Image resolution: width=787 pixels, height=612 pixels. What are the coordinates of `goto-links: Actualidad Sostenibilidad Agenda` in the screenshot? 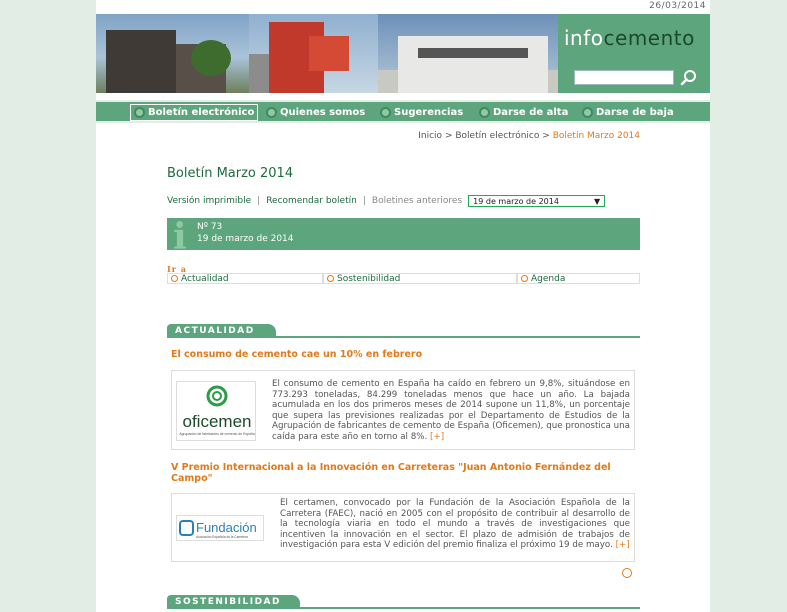 It's located at (403, 278).